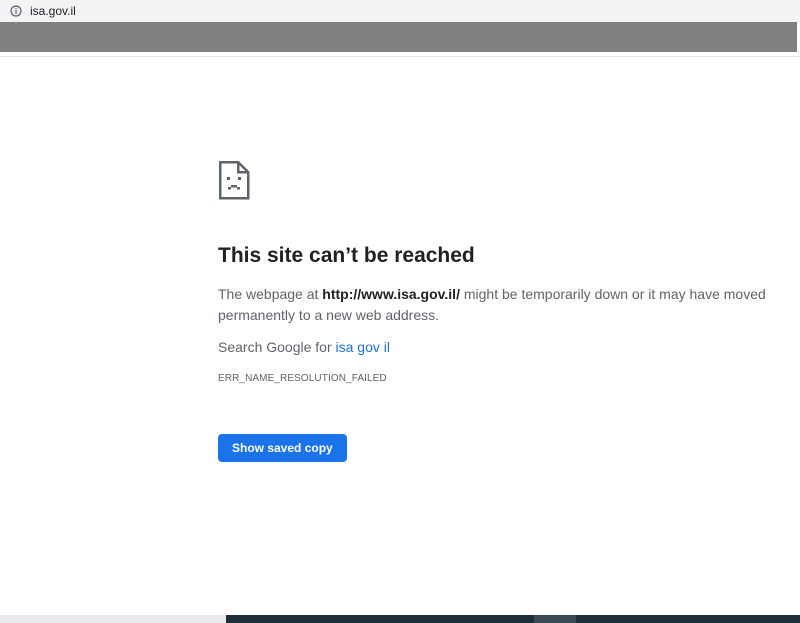 This screenshot has height=623, width=800. I want to click on taskbar, so click(513, 619).